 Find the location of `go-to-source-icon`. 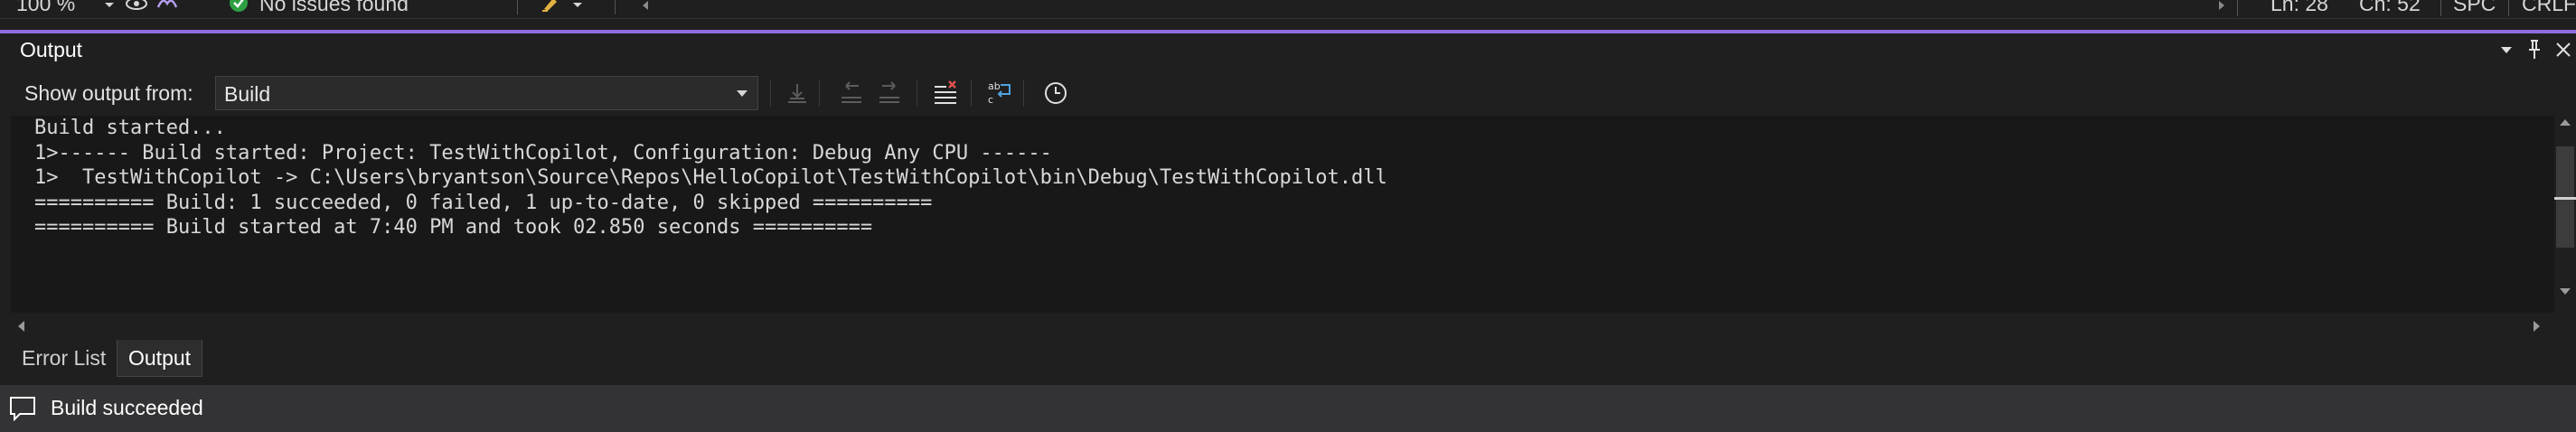

go-to-source-icon is located at coordinates (797, 93).